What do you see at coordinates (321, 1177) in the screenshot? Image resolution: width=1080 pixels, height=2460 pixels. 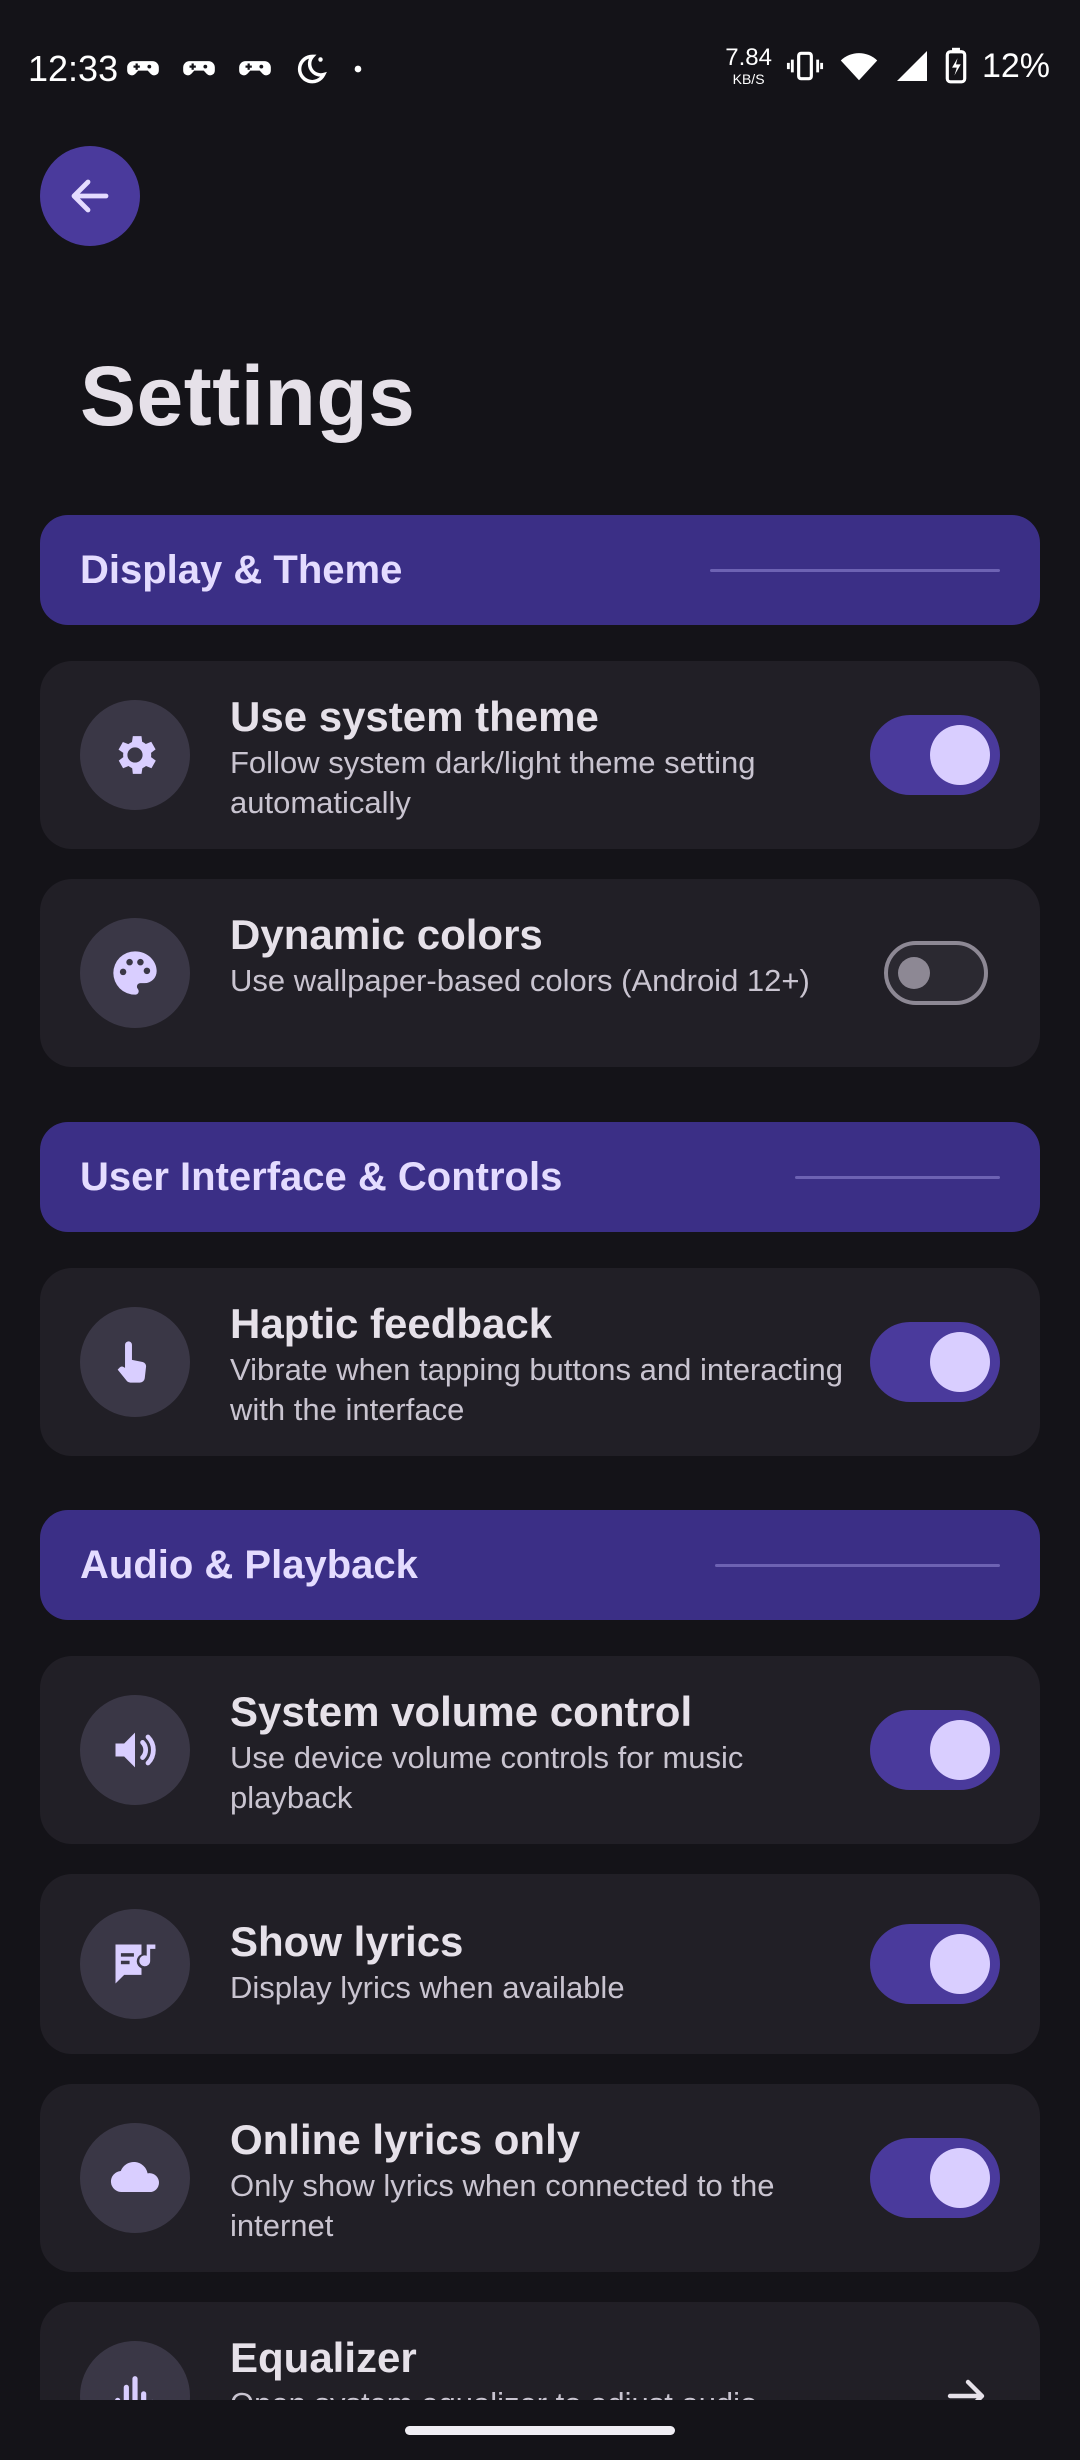 I see `section-label: User Interface & Controls` at bounding box center [321, 1177].